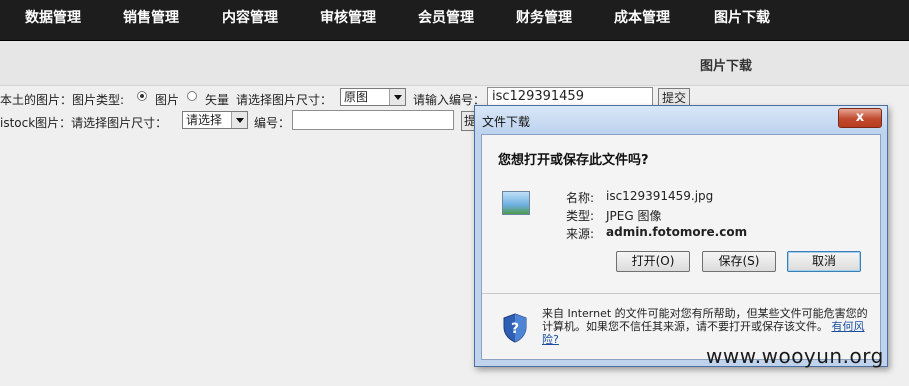 Image resolution: width=909 pixels, height=386 pixels. What do you see at coordinates (742, 20) in the screenshot?
I see `nav-item-image-download: 图片下载` at bounding box center [742, 20].